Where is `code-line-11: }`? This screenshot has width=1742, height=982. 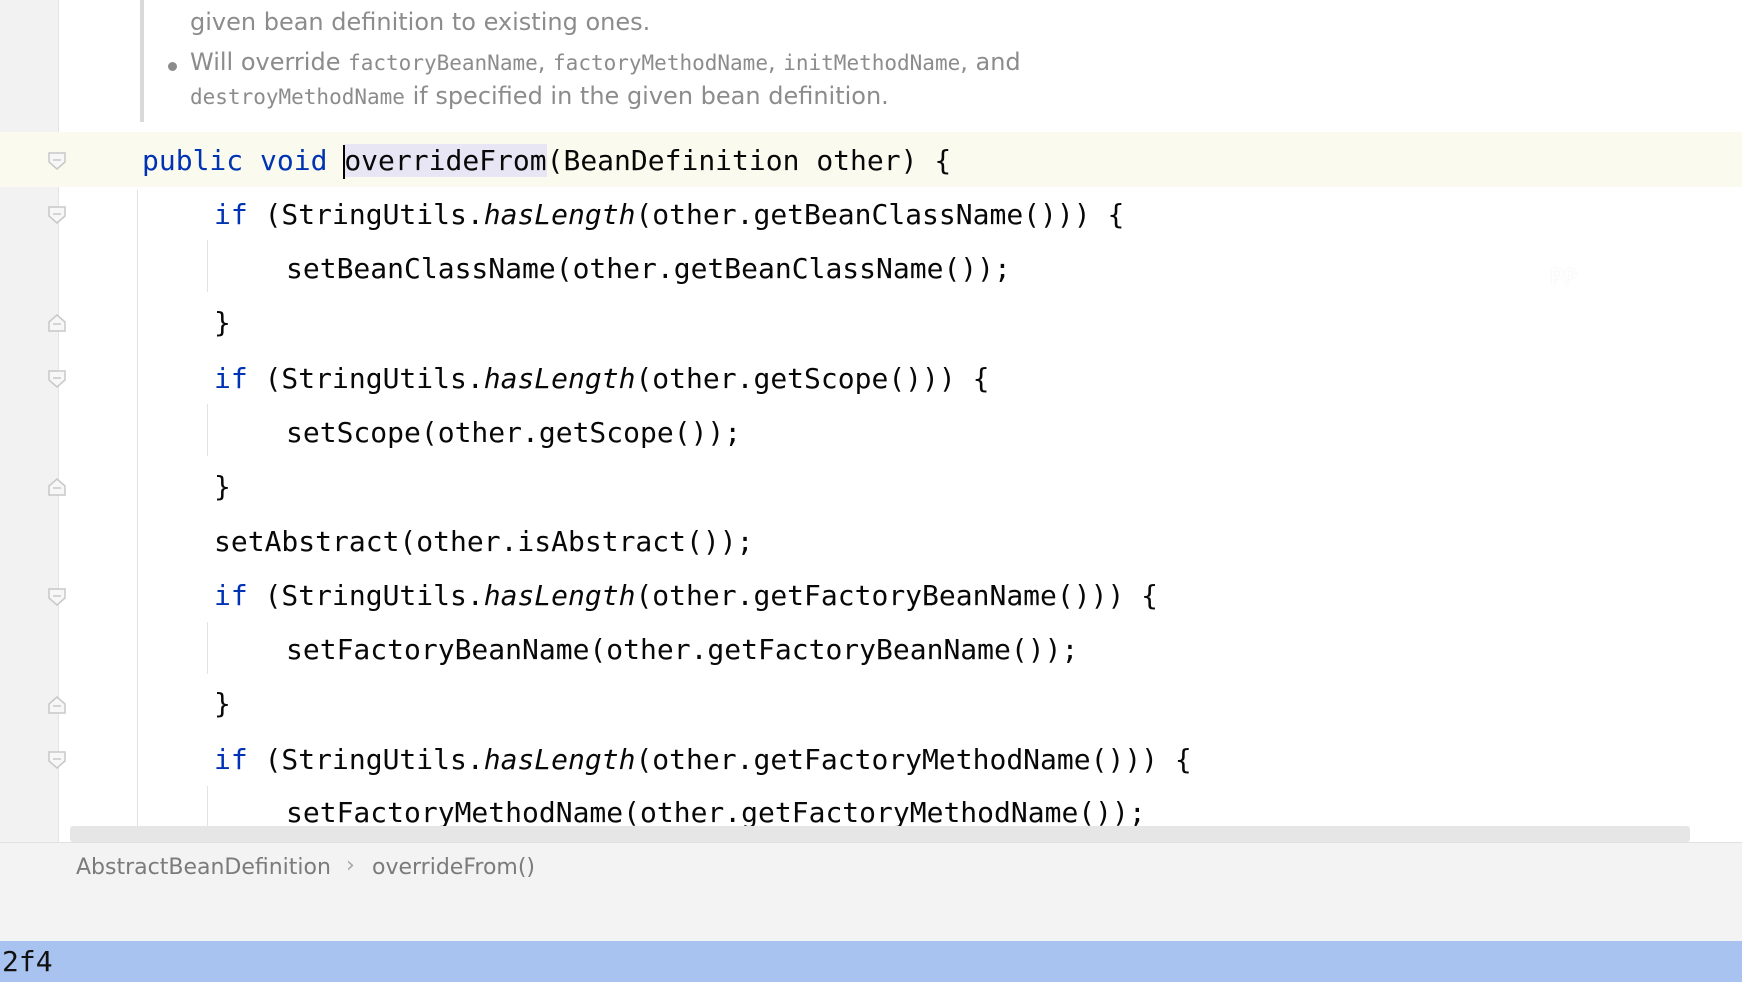 code-line-11: } is located at coordinates (222, 704).